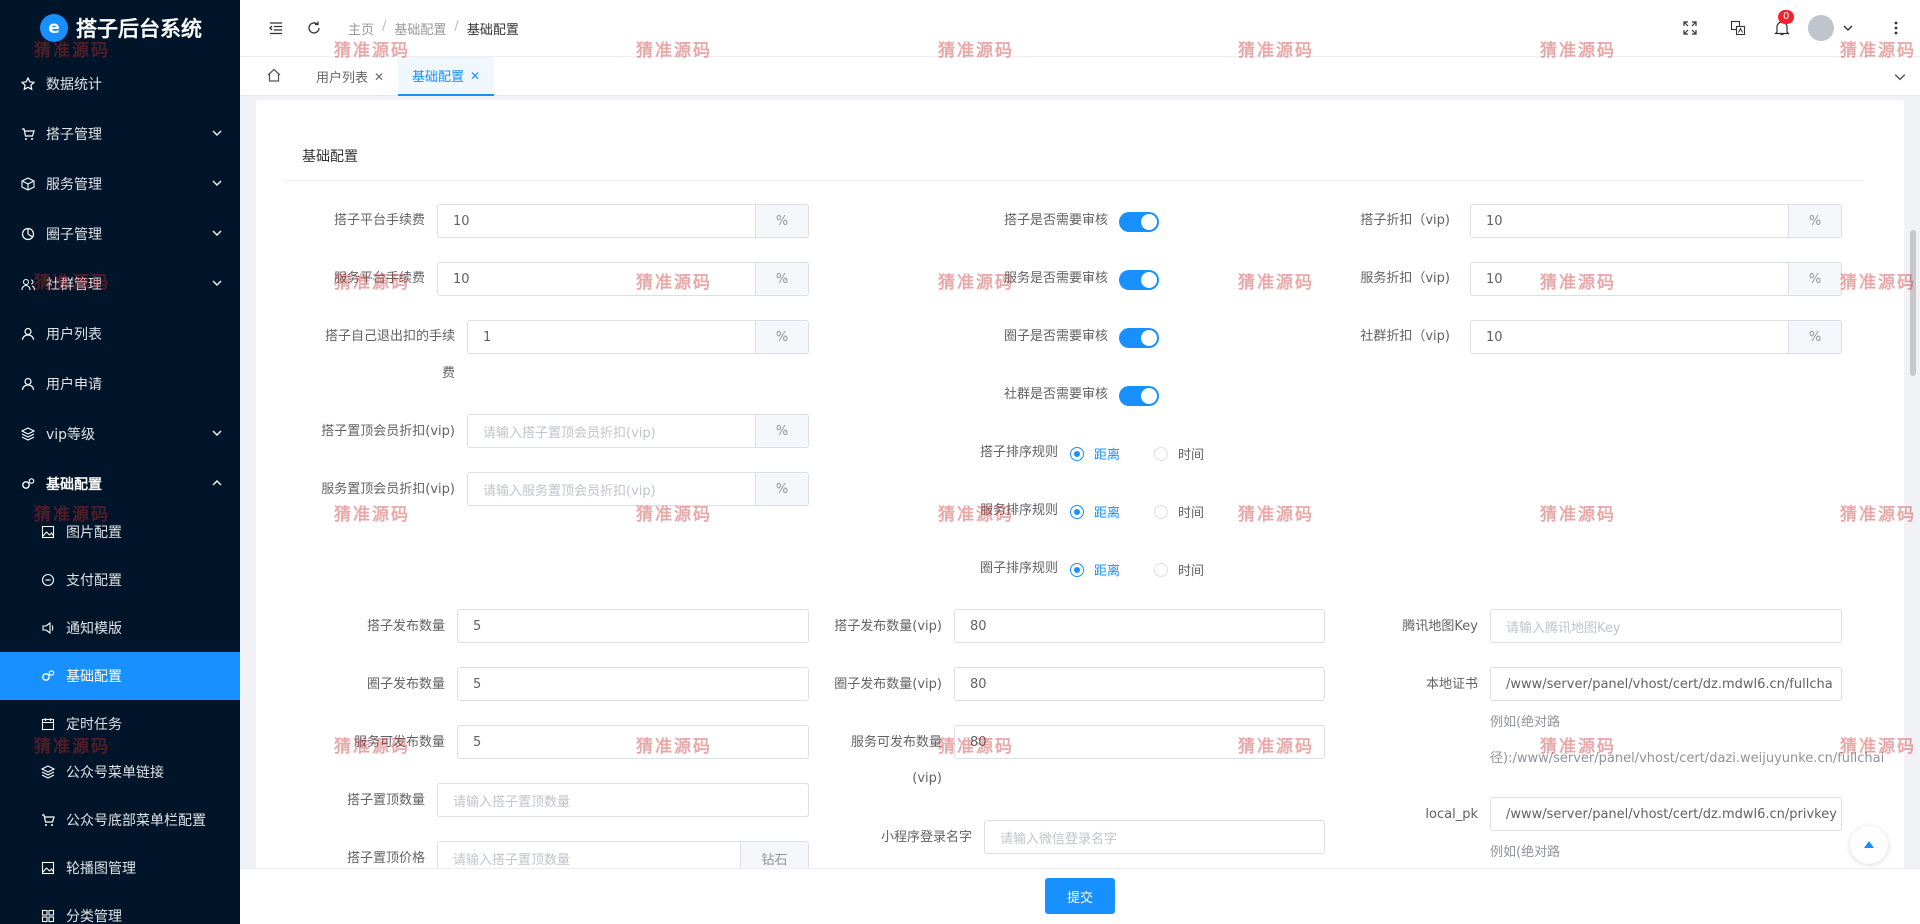 The width and height of the screenshot is (1920, 924). Describe the element at coordinates (1139, 626) in the screenshot. I see `dazi-vip-publish-count-input: 80` at that location.